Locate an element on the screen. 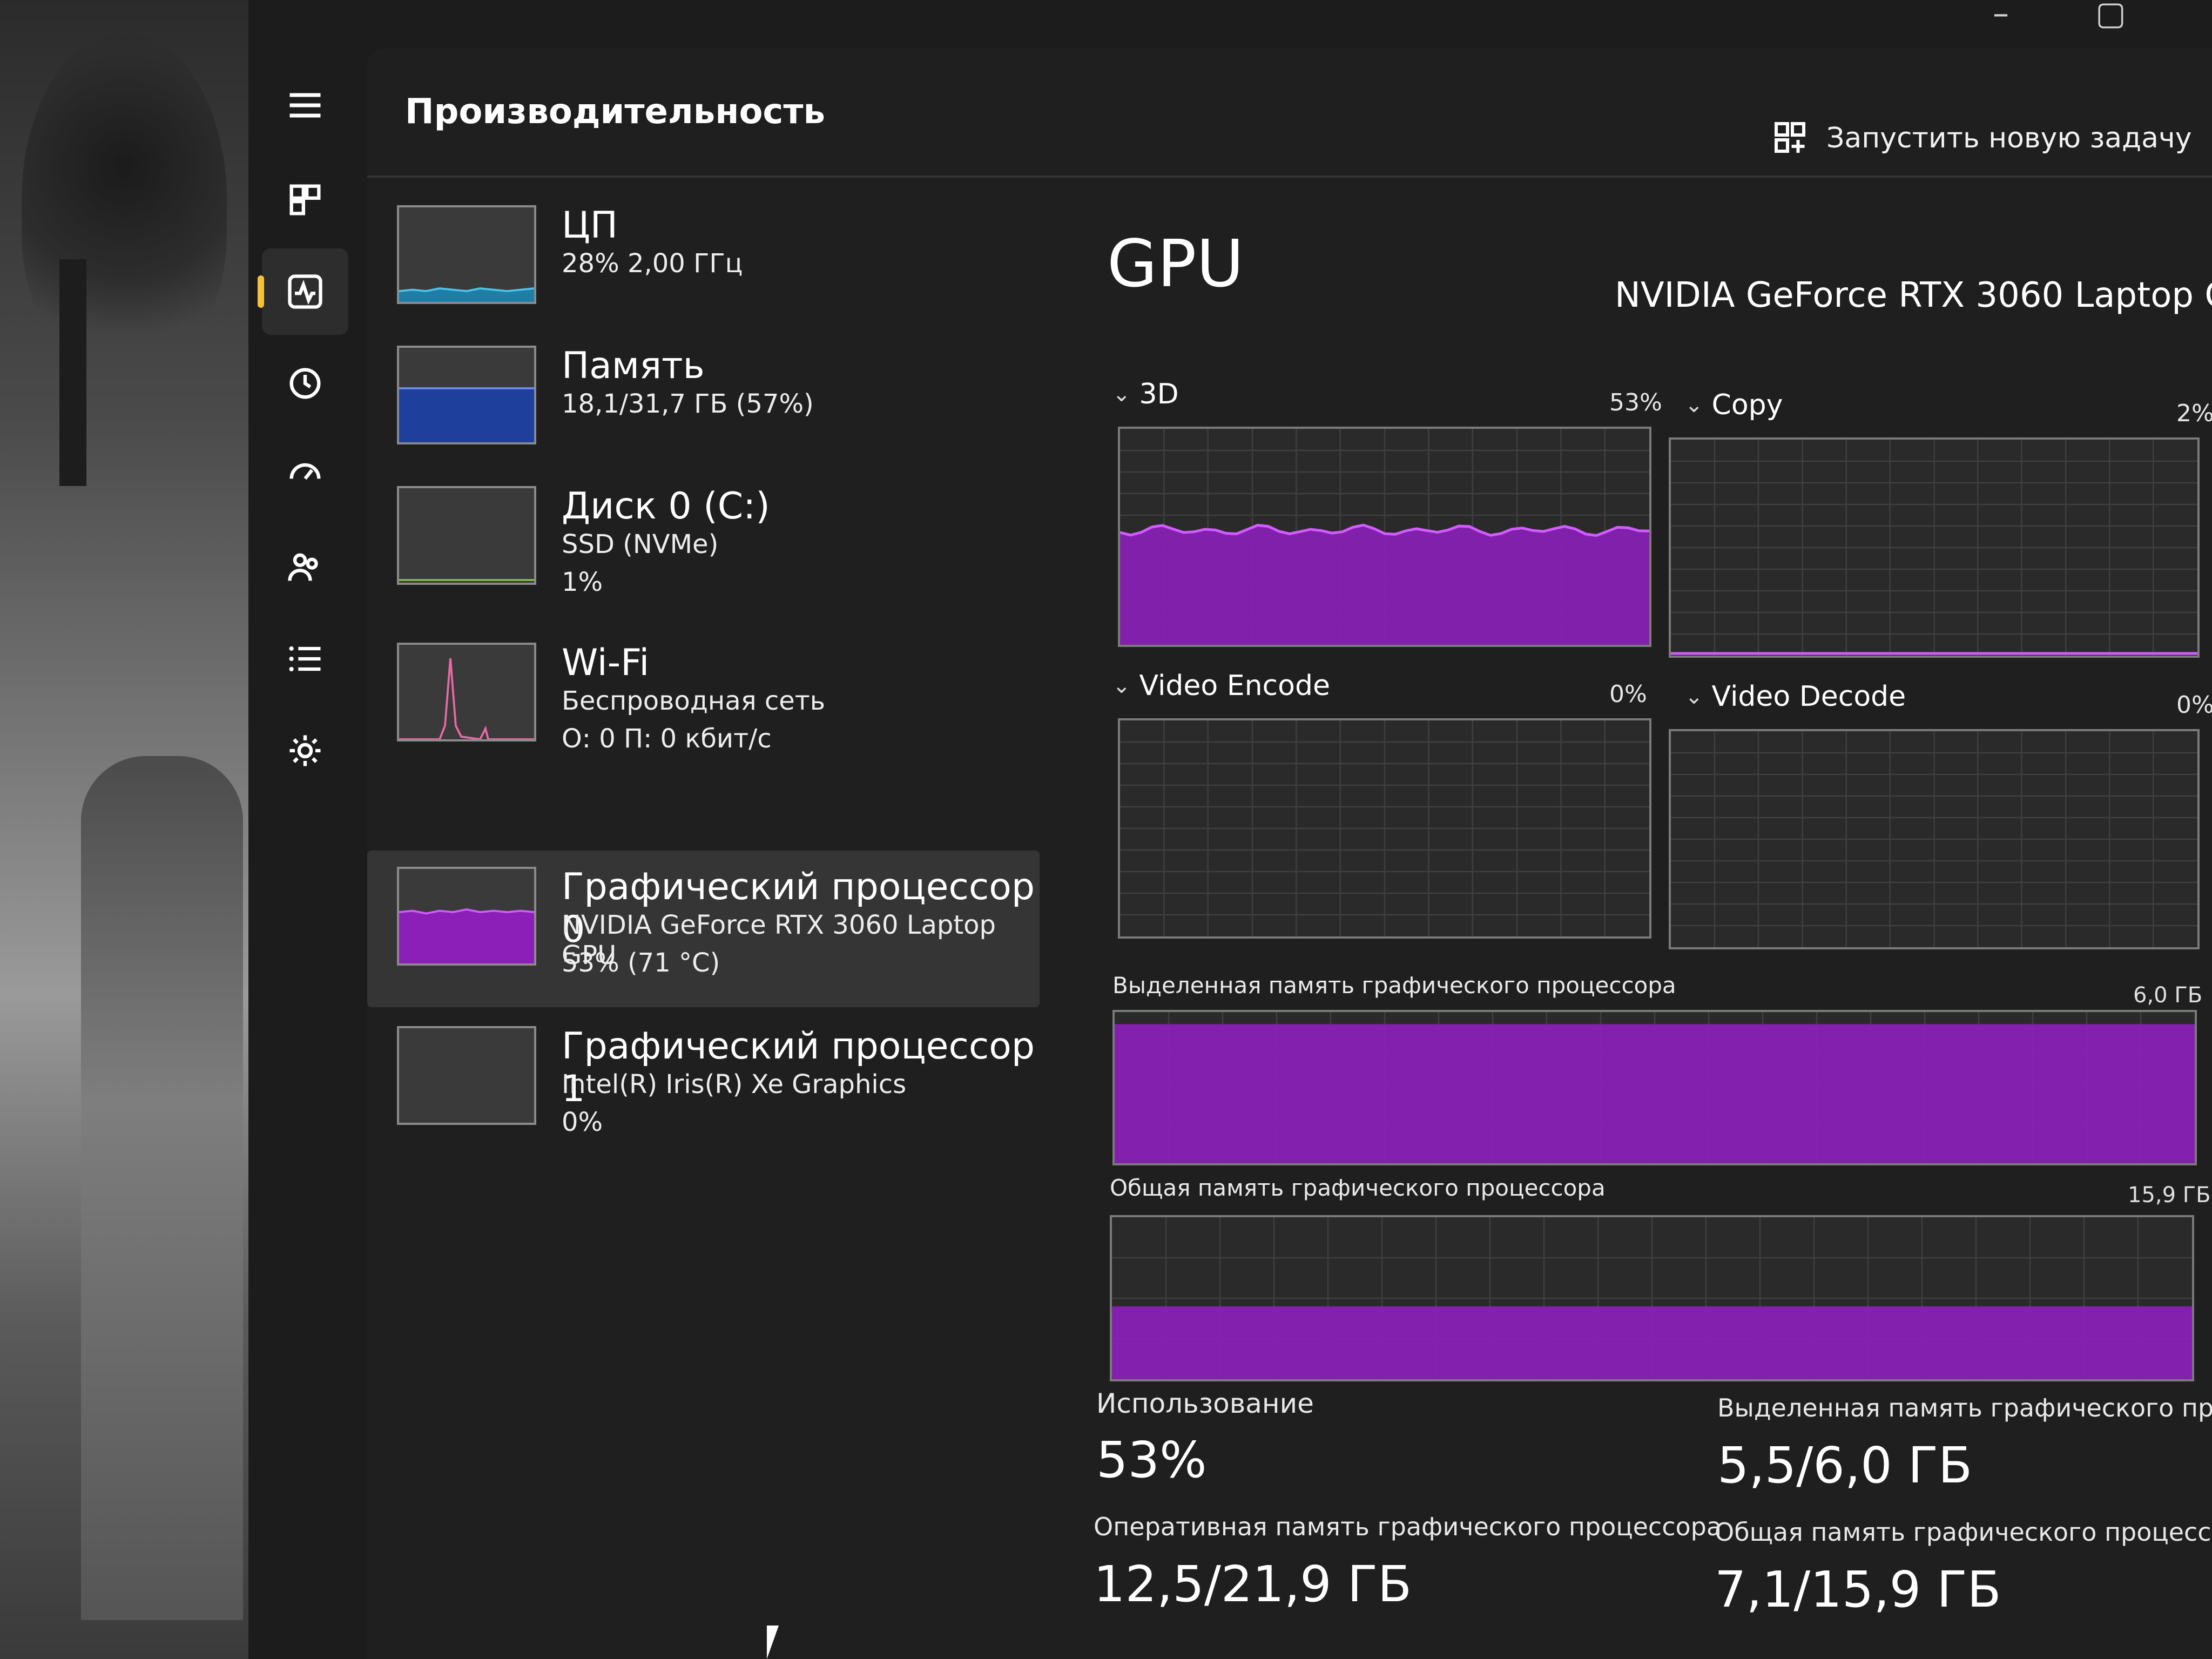 This screenshot has height=1659, width=2212. ram-stat-value: 12,5/21,9 ГБ is located at coordinates (1253, 1584).